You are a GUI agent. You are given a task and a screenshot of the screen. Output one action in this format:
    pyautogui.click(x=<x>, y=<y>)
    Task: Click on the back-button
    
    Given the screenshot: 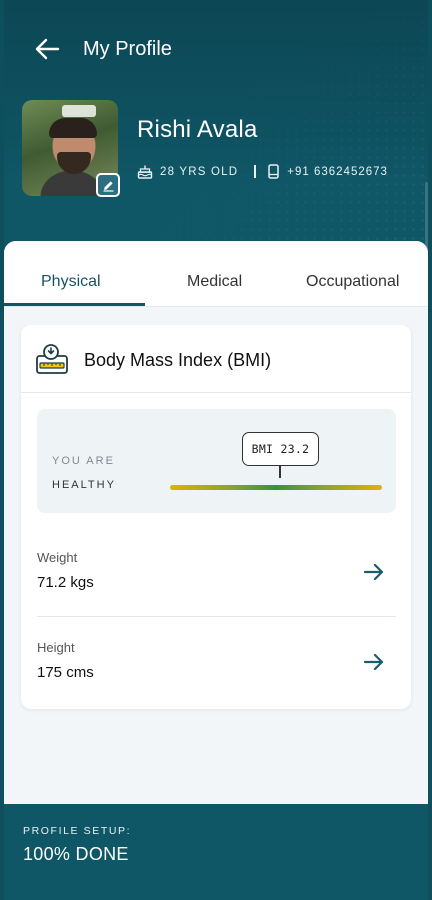 What is the action you would take?
    pyautogui.click(x=47, y=49)
    